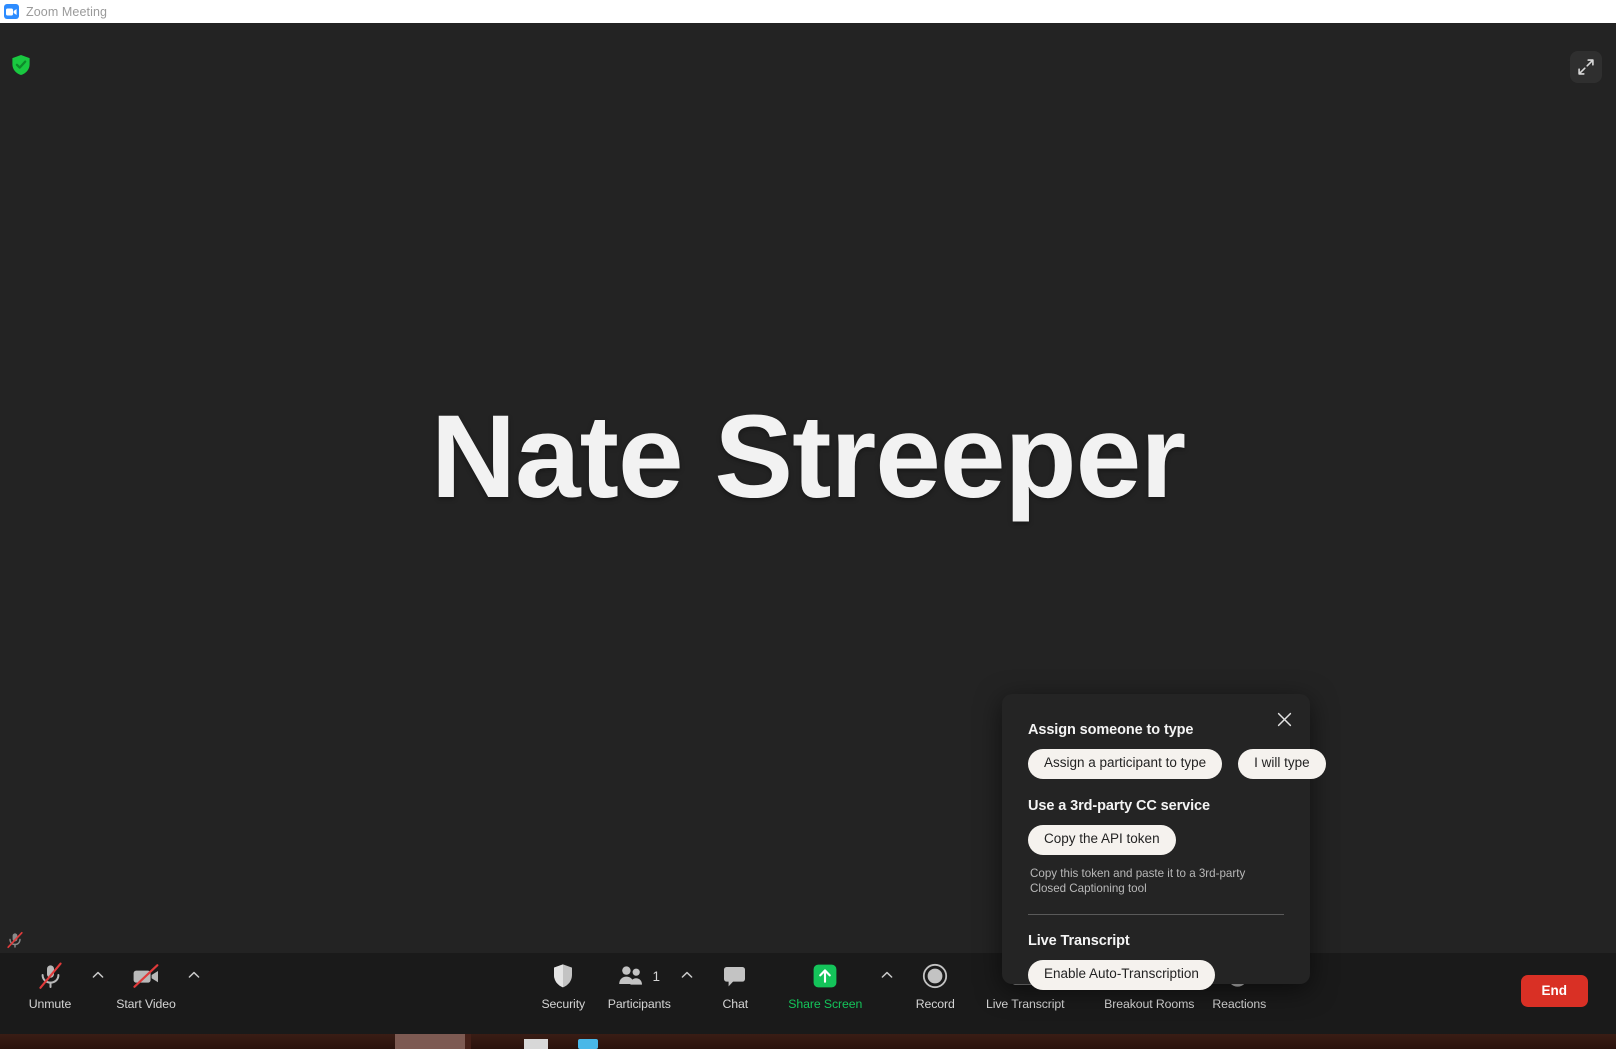 The height and width of the screenshot is (1049, 1616). I want to click on toolbar-left-group: Unmute Start Video, so click(102, 971).